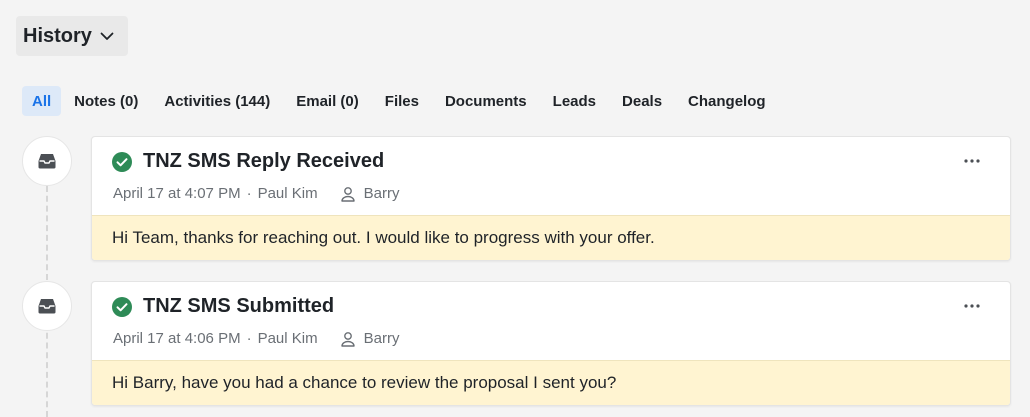 The width and height of the screenshot is (1030, 417). I want to click on tab-notes: Notes (0), so click(106, 101).